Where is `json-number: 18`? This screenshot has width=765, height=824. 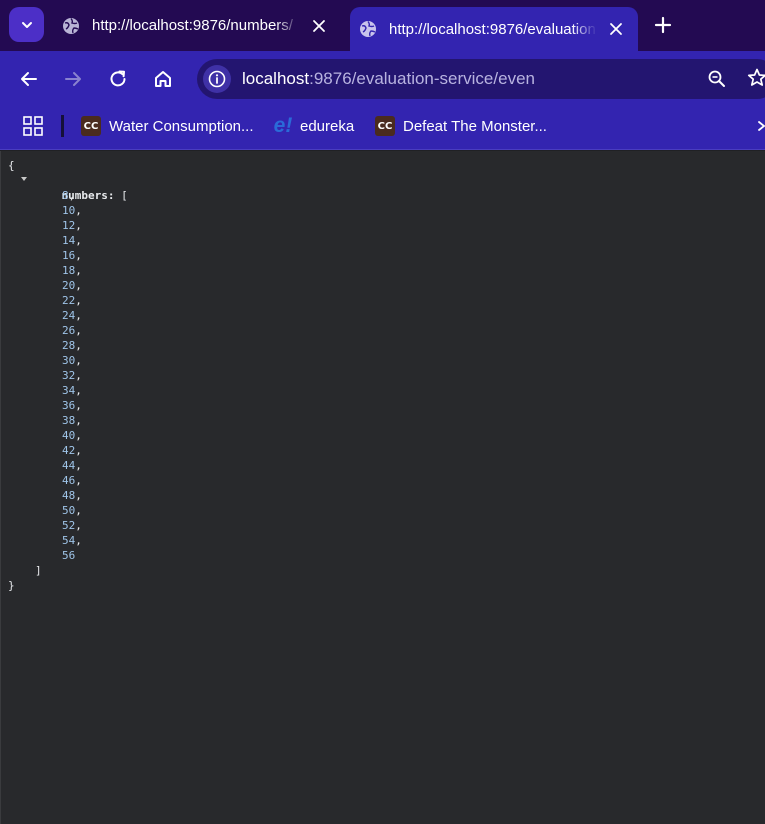
json-number: 18 is located at coordinates (69, 270).